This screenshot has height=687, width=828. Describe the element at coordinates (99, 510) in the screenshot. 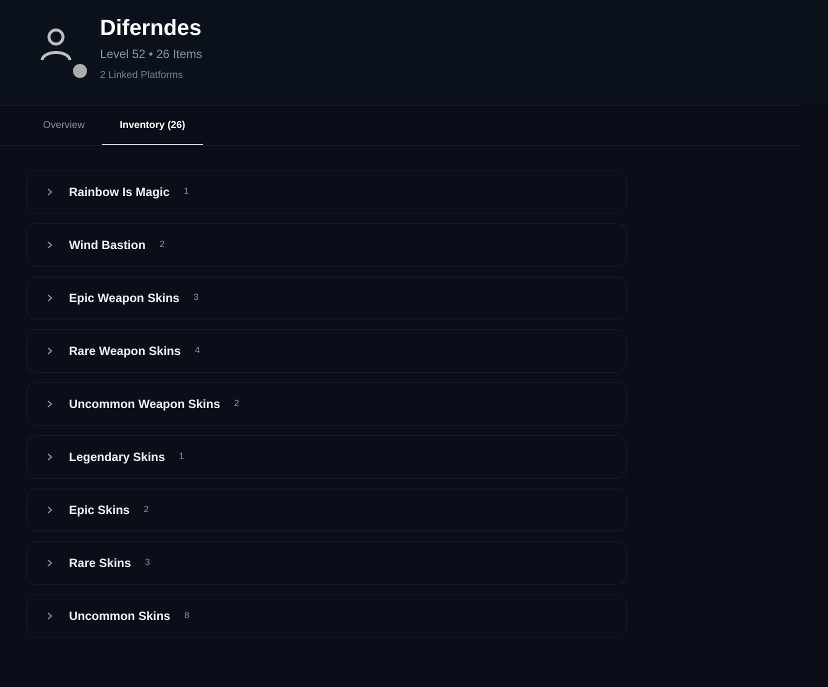

I see `category-name: Epic Skins` at that location.